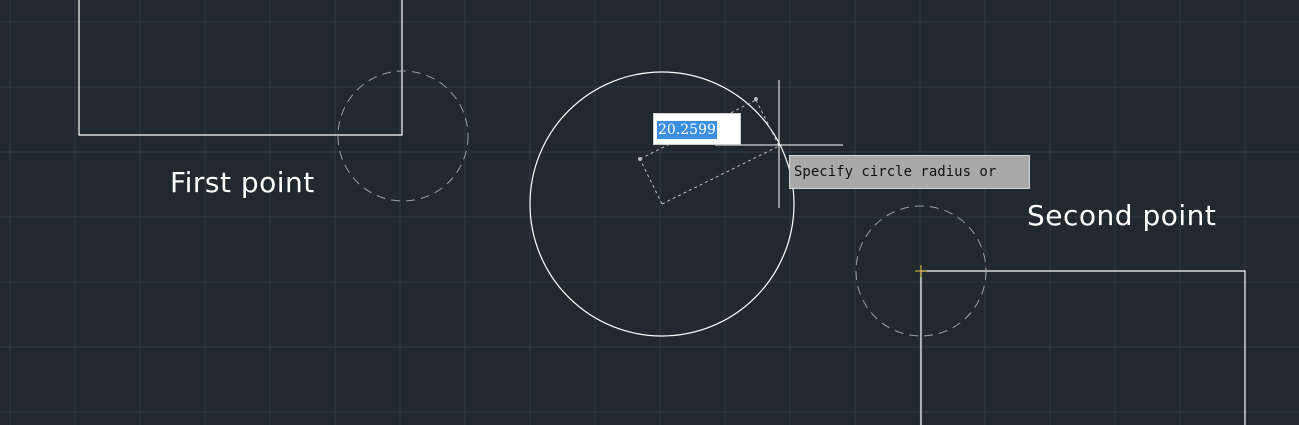 Image resolution: width=1299 pixels, height=425 pixels. What do you see at coordinates (403, 136) in the screenshot?
I see `first-point-snap-circle` at bounding box center [403, 136].